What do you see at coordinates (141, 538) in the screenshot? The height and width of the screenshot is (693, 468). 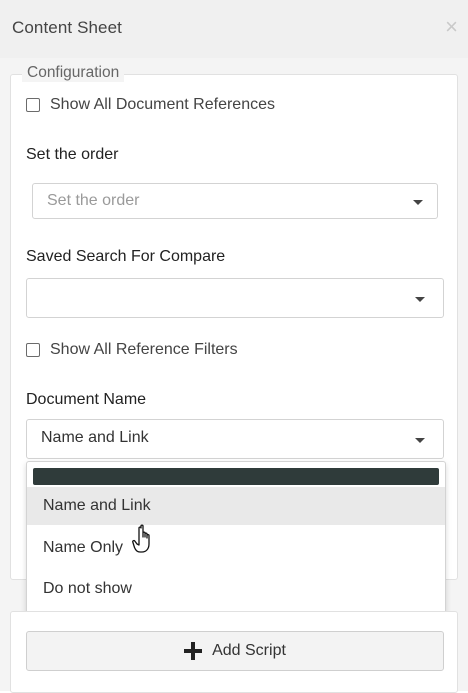 I see `hand-cursor-icon` at bounding box center [141, 538].